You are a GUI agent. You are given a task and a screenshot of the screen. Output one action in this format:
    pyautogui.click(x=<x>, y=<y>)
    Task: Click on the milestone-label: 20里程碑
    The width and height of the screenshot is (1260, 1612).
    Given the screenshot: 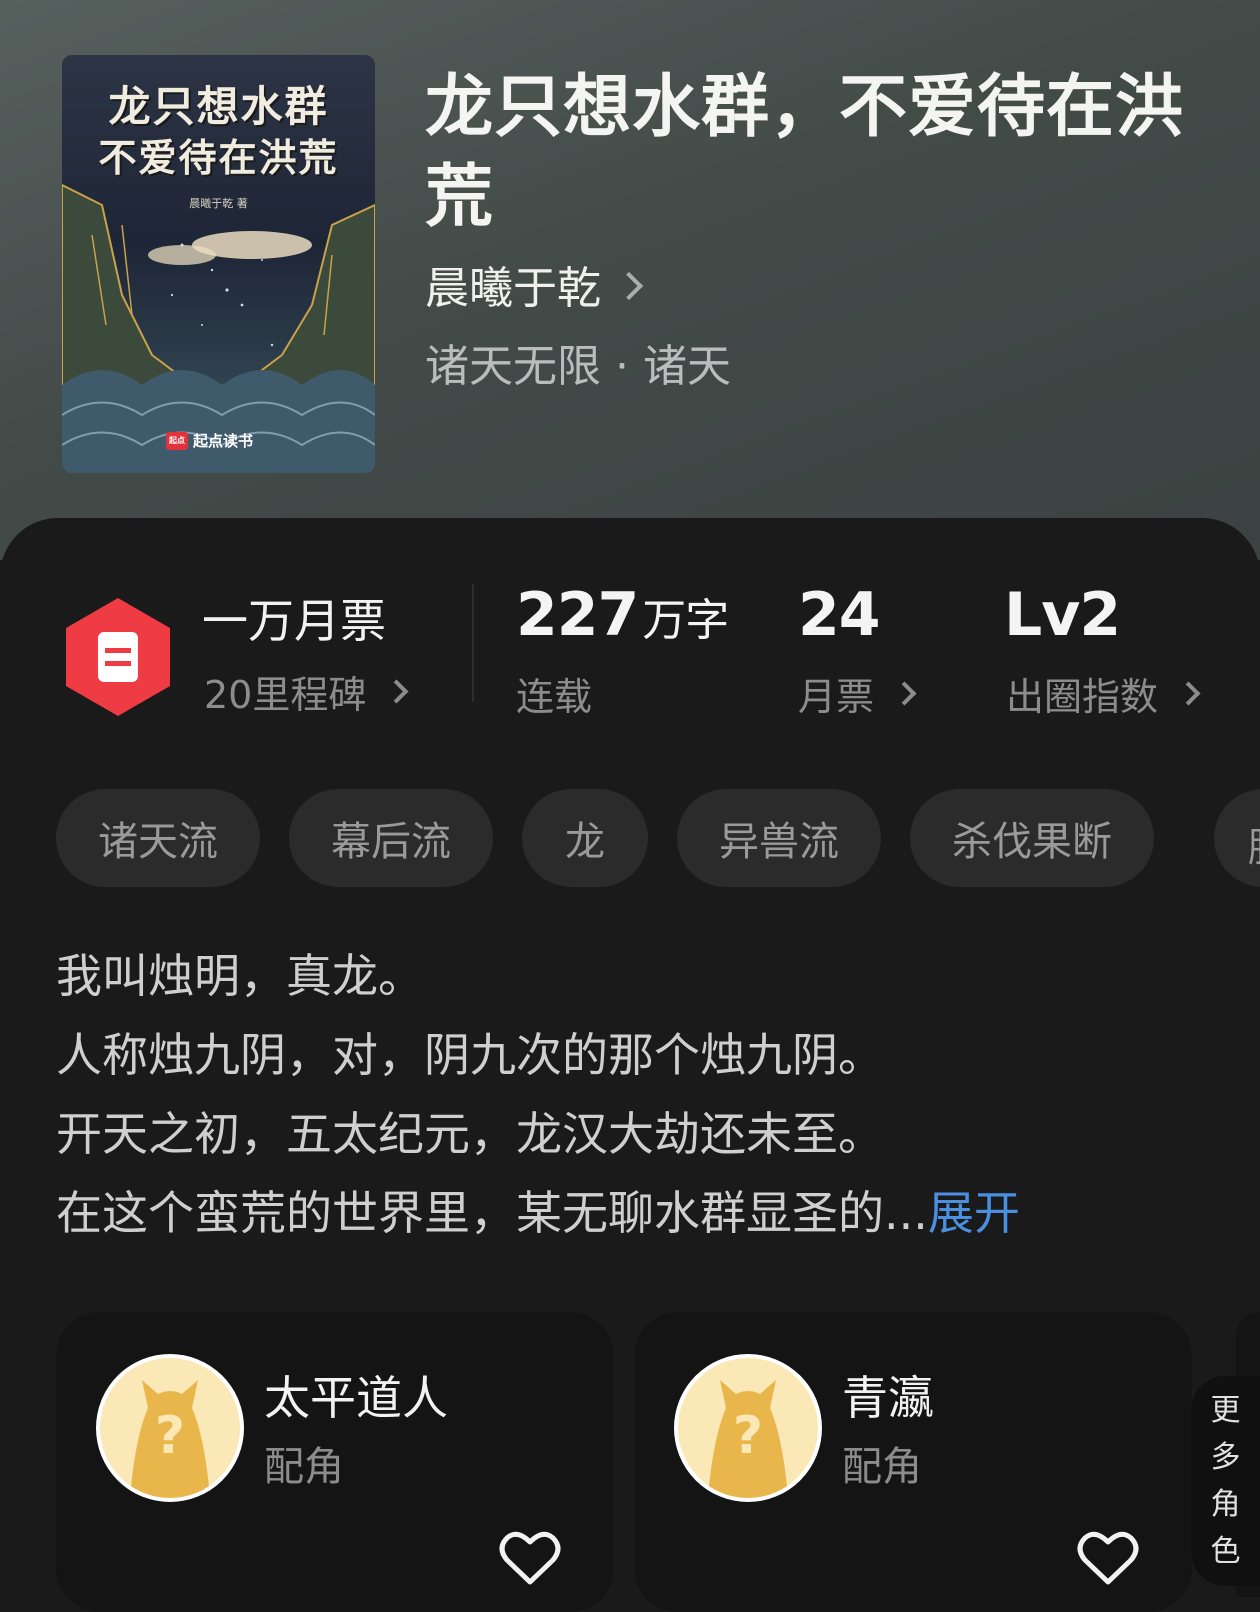 What is the action you would take?
    pyautogui.click(x=285, y=695)
    